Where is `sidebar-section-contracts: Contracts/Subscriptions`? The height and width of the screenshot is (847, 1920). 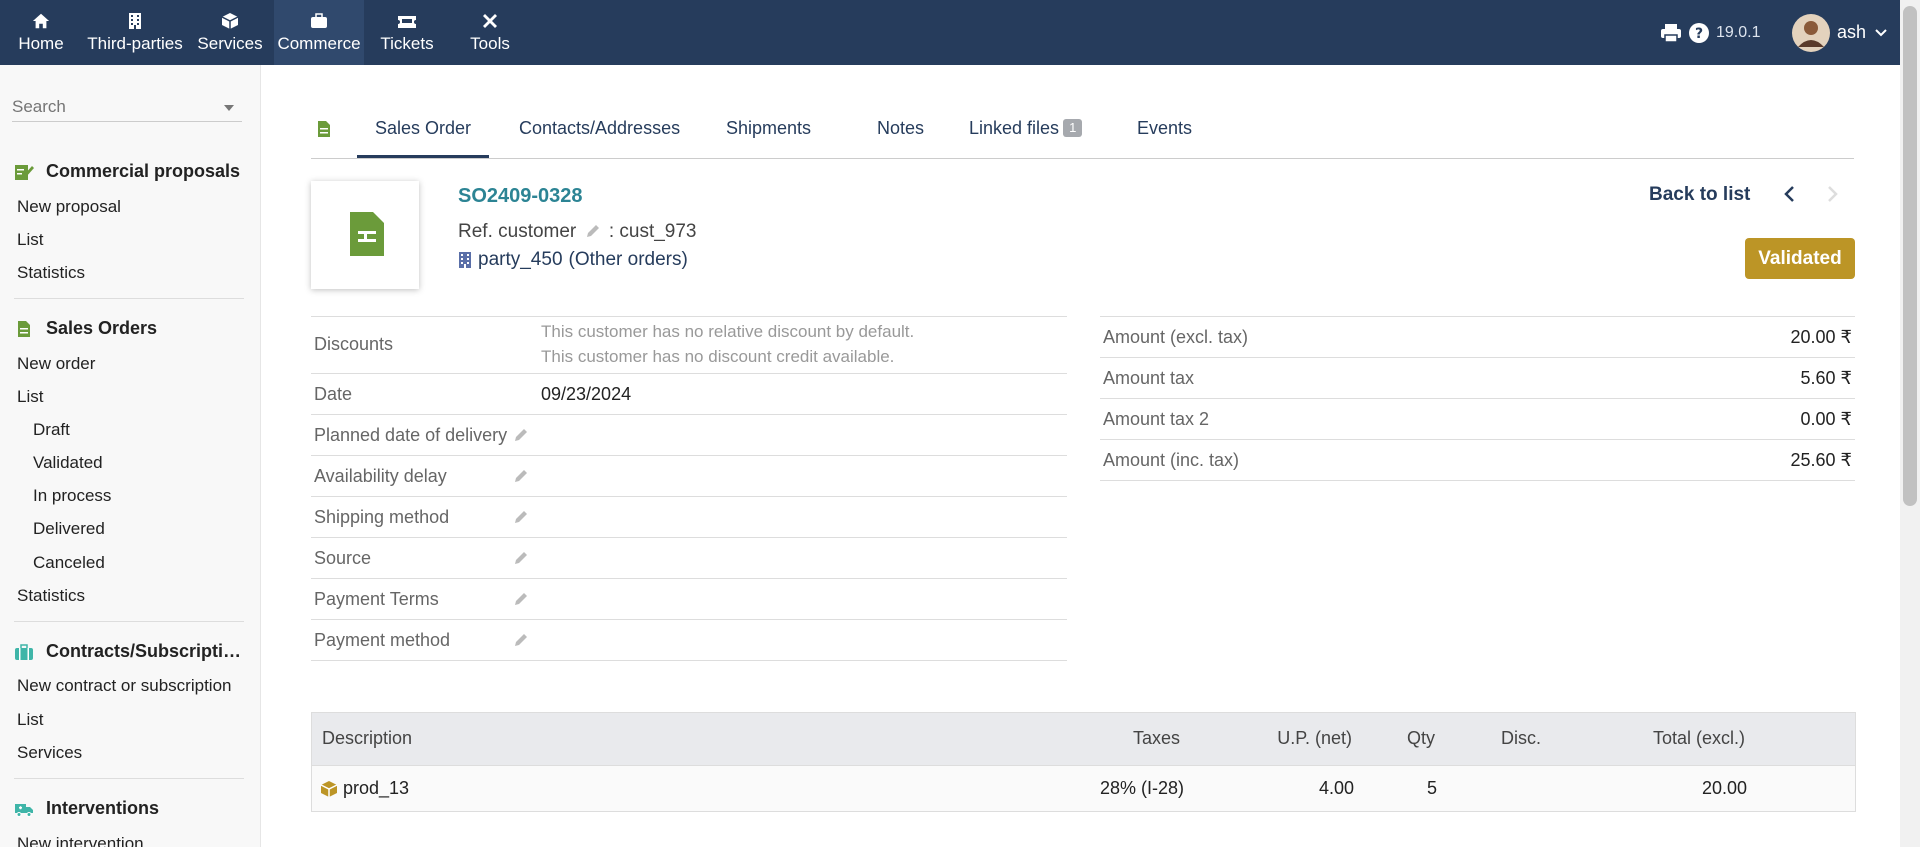
sidebar-section-contracts: Contracts/Subscriptions is located at coordinates (129, 651).